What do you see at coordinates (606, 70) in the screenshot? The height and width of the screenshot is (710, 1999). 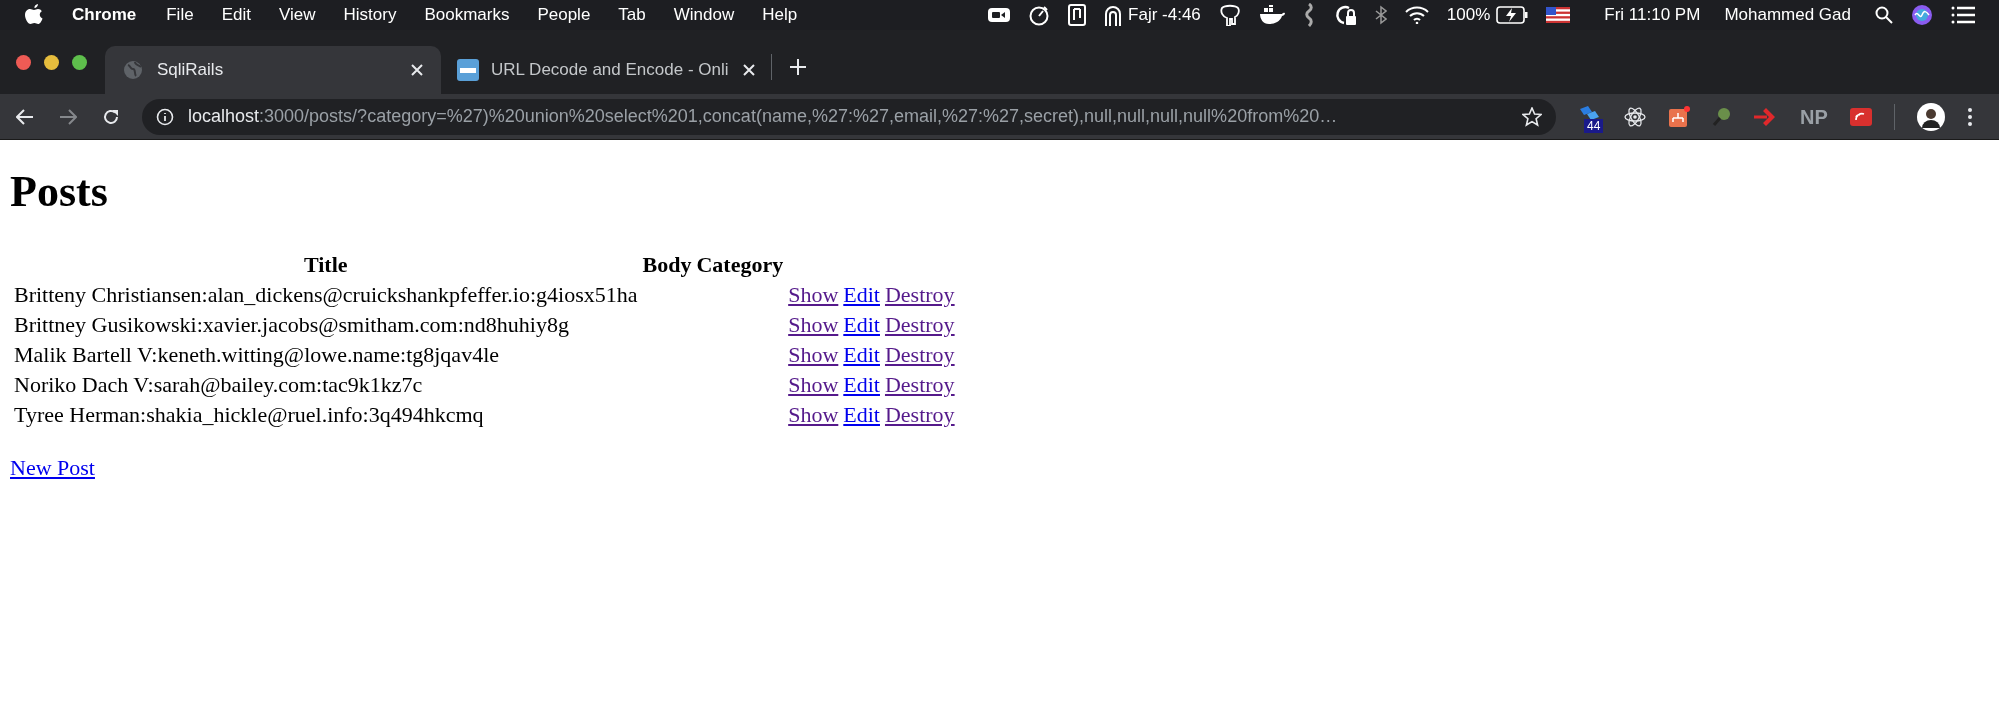 I see `browser-tab: URL Decode and Encode - Onli` at bounding box center [606, 70].